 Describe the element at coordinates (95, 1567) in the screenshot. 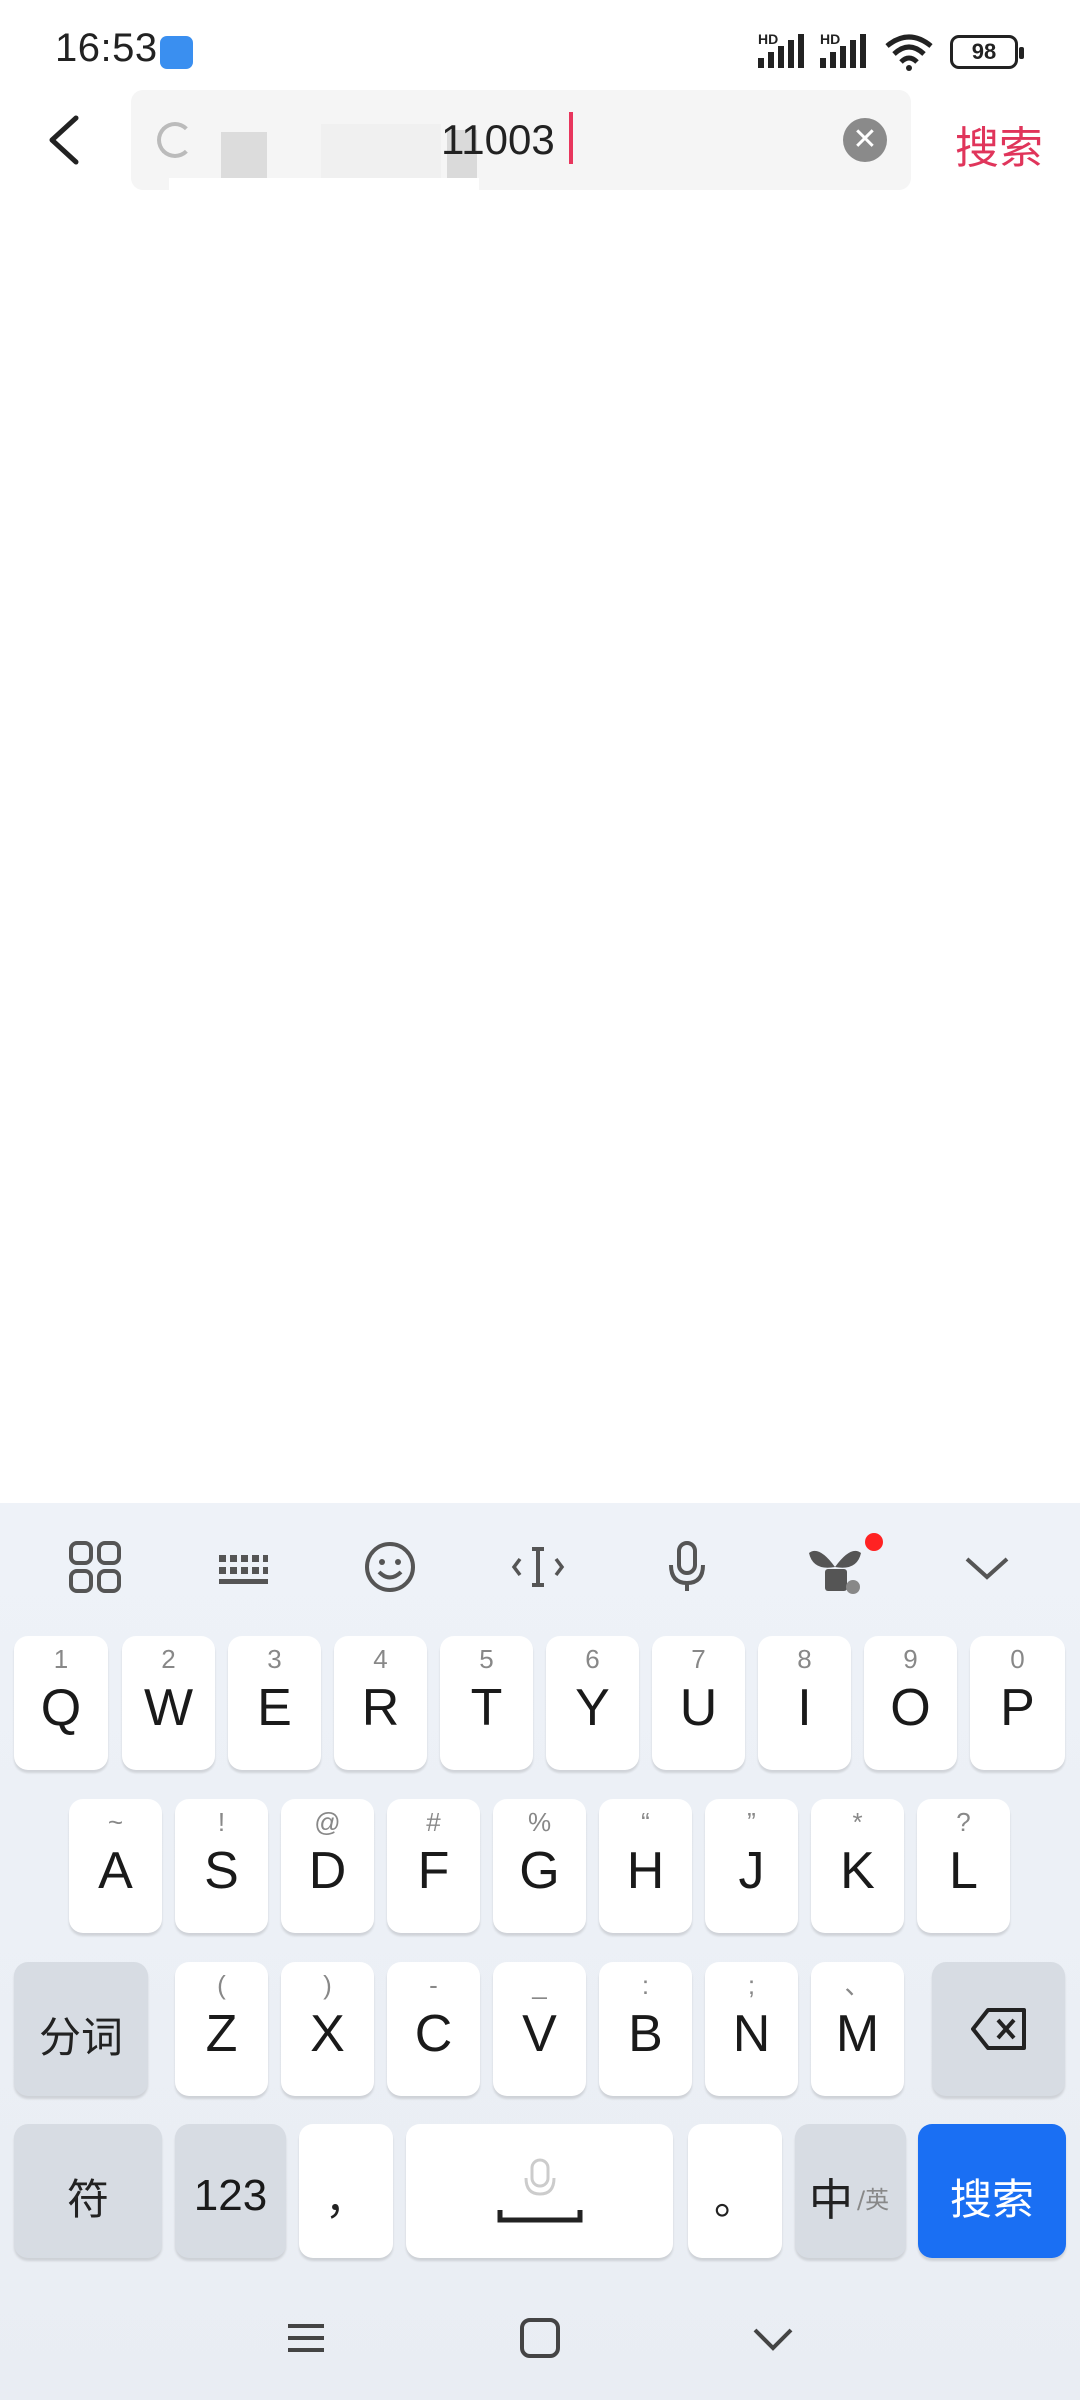

I see `apps-grid-icon` at that location.